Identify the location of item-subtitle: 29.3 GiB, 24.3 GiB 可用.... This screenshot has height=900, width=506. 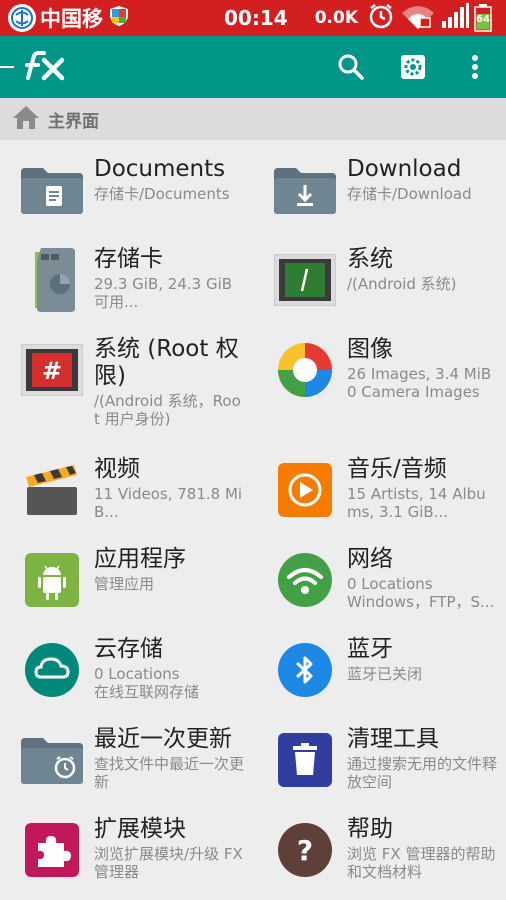
(163, 293).